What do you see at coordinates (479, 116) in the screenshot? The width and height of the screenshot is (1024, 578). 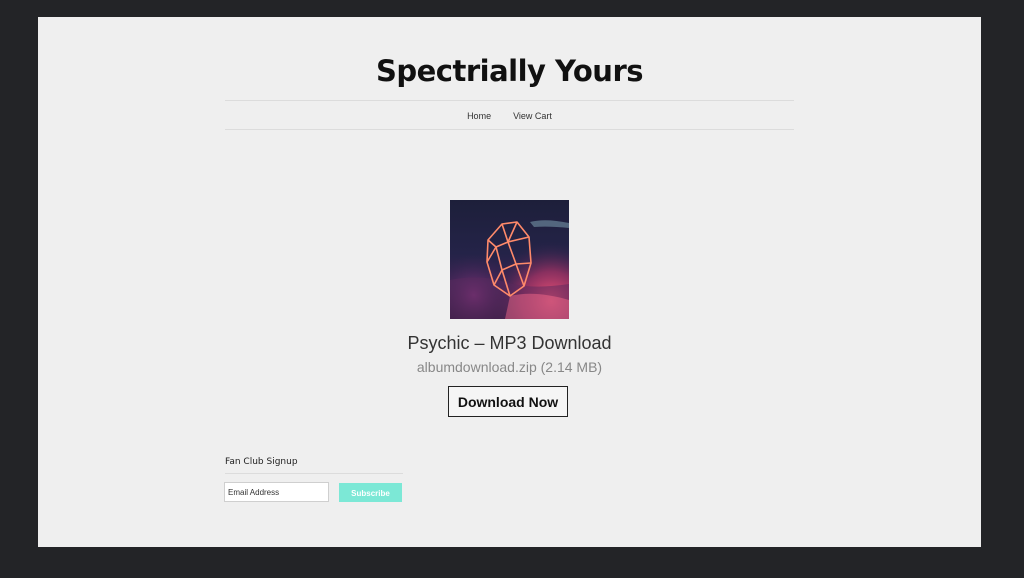 I see `nav-item-home: Home` at bounding box center [479, 116].